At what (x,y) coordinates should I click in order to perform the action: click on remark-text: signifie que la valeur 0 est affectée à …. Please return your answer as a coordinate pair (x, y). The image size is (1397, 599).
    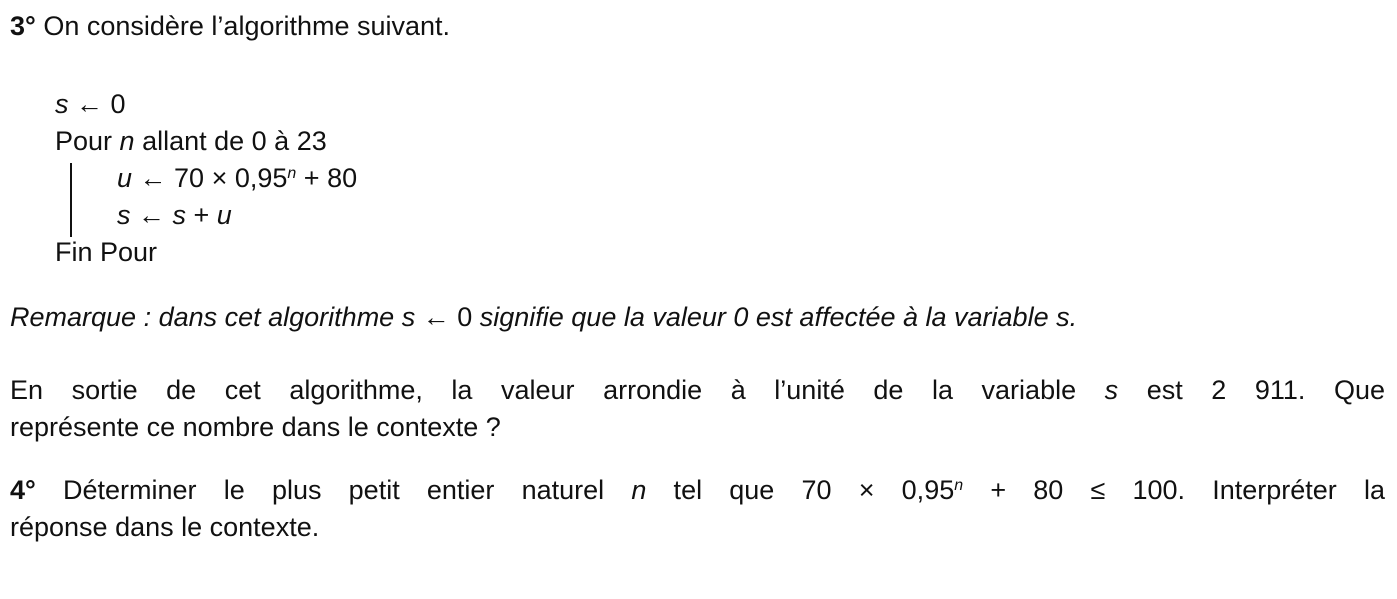
    Looking at the image, I should click on (775, 317).